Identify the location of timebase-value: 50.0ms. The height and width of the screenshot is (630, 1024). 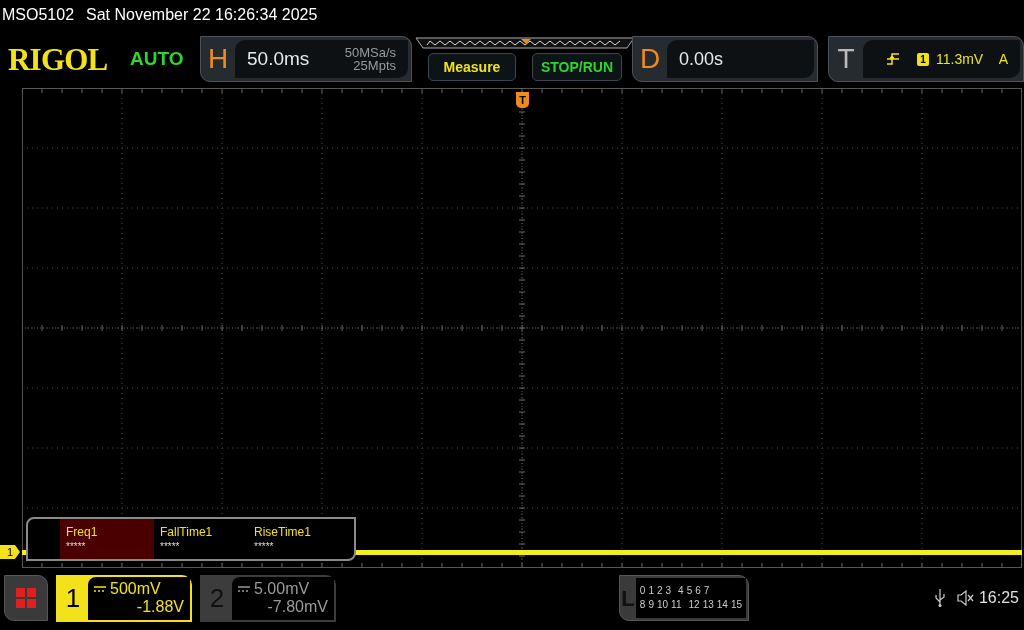
(278, 58).